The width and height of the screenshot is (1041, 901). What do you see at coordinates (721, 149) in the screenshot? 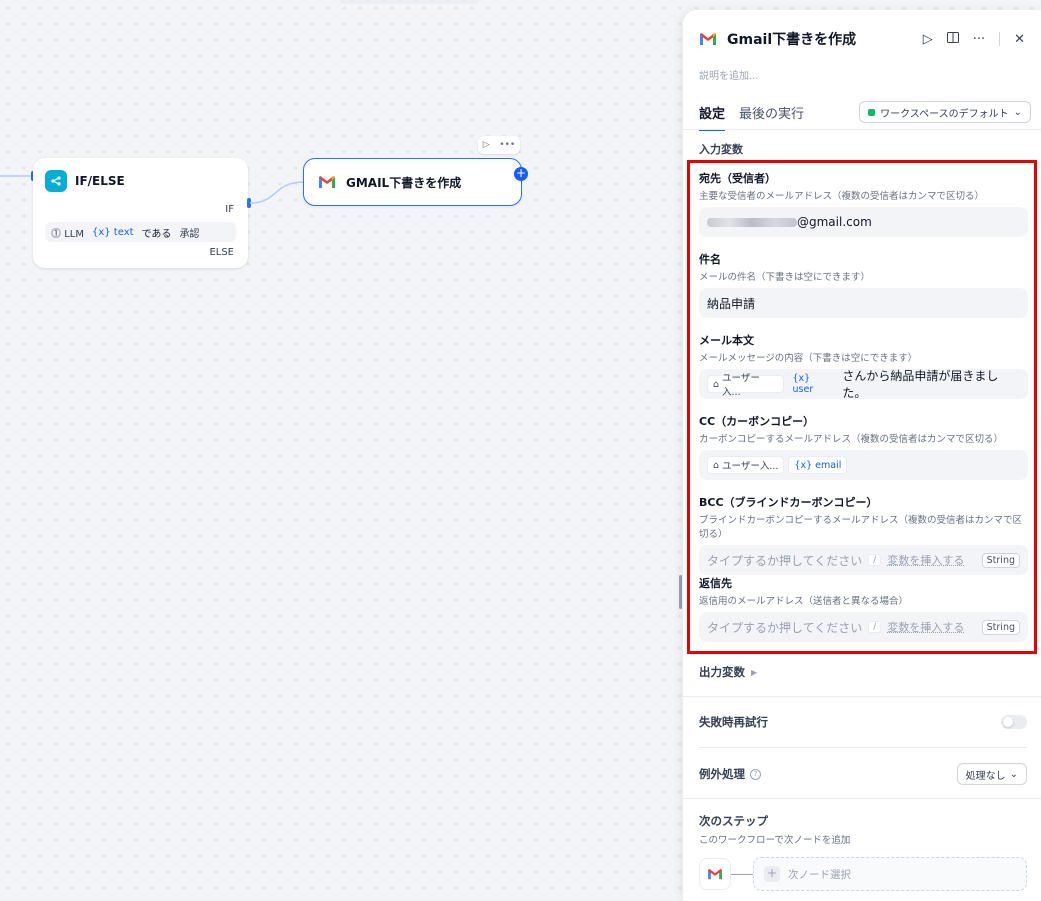
I see `input-variables-label: 入力変数` at bounding box center [721, 149].